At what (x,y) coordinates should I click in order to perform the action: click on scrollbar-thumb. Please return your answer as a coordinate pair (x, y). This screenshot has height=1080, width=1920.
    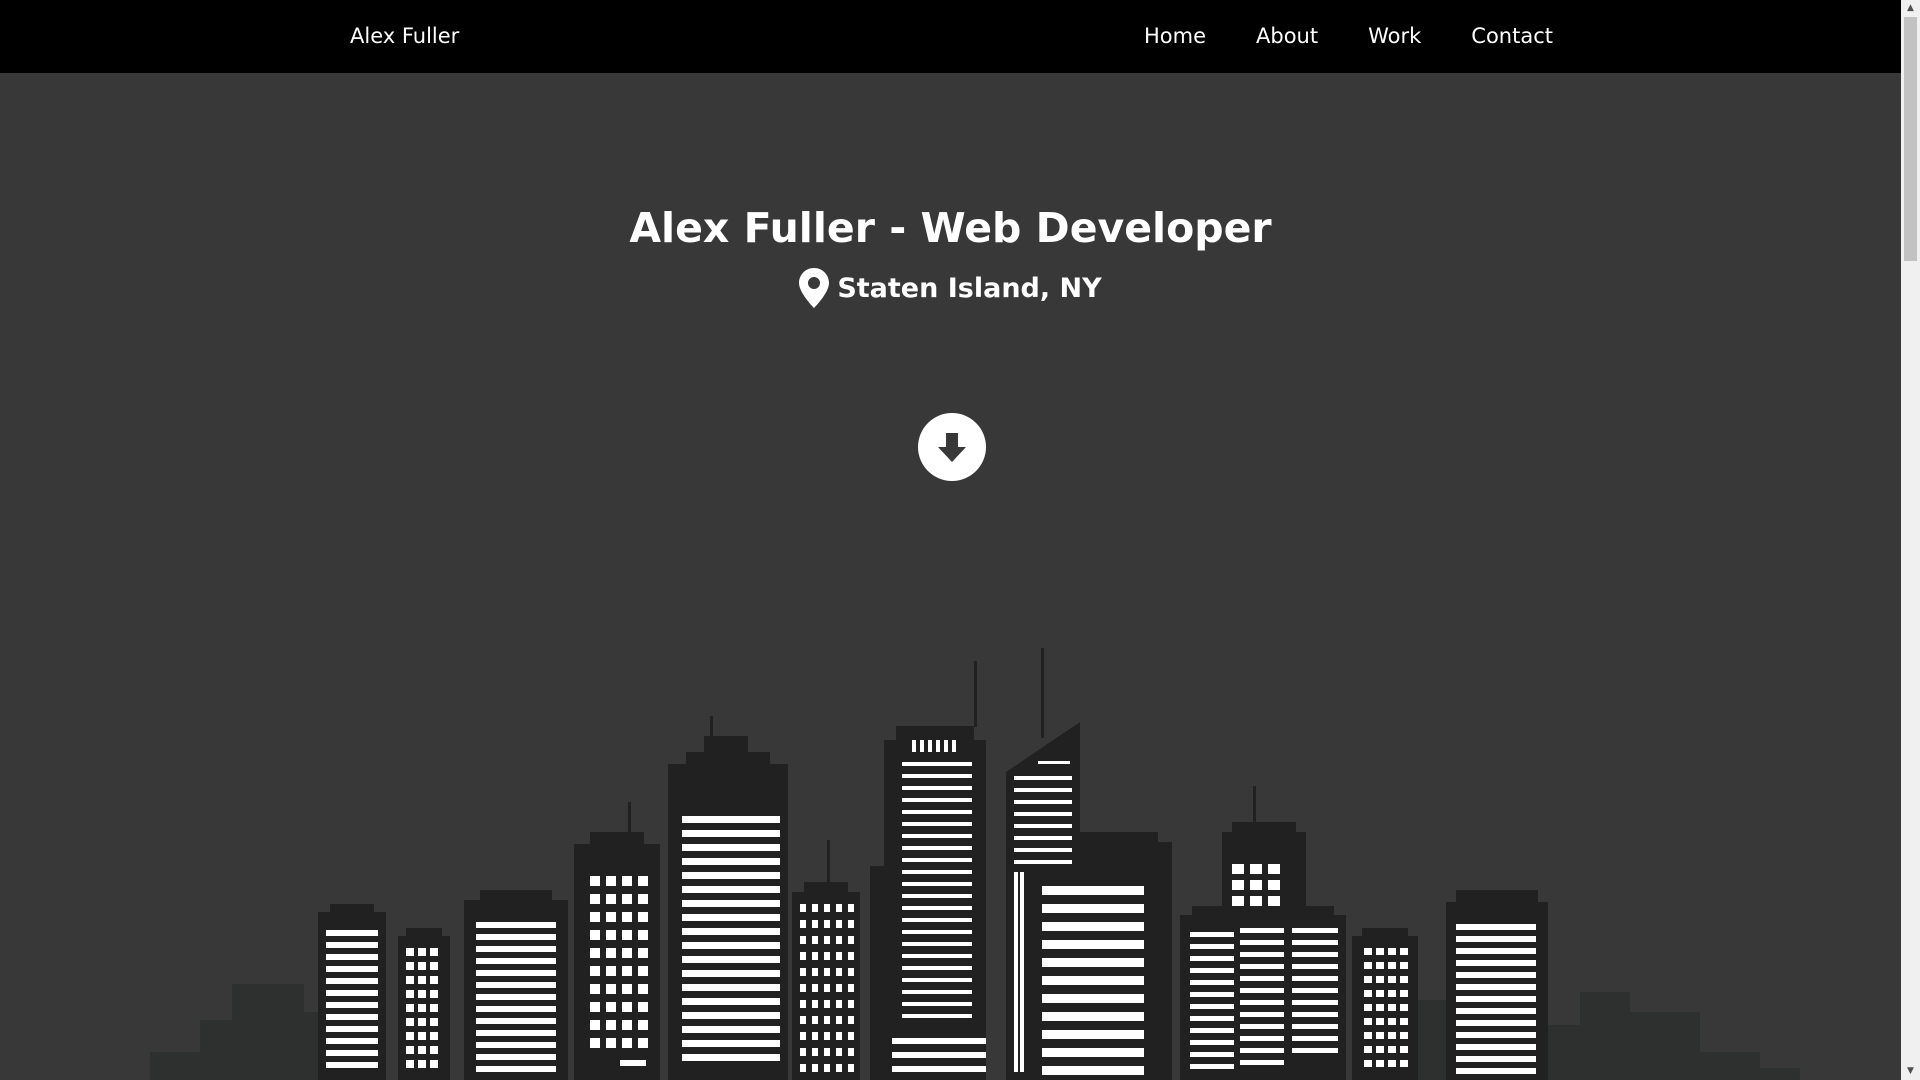
    Looking at the image, I should click on (1910, 139).